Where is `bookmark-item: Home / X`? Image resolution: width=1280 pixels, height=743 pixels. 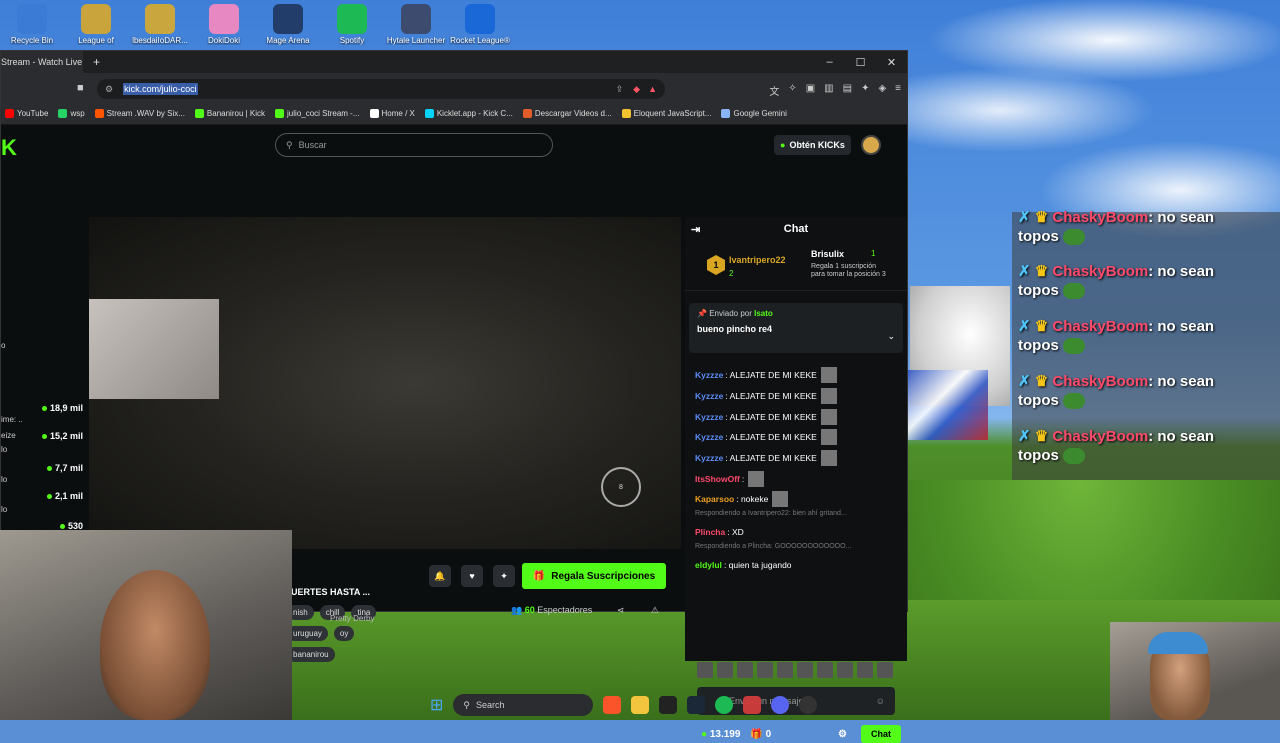 bookmark-item: Home / X is located at coordinates (392, 113).